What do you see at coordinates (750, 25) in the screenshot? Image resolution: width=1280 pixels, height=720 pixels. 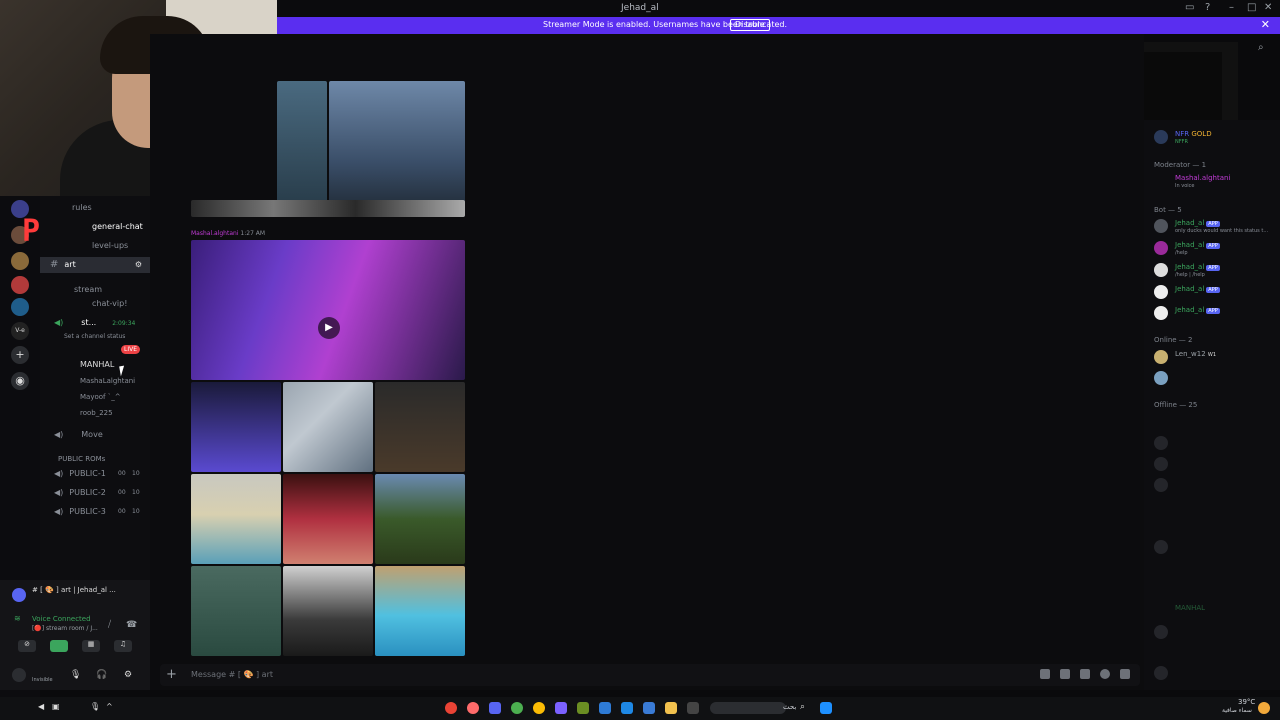 I see `disable-streamer-mode-button: Disable` at bounding box center [750, 25].